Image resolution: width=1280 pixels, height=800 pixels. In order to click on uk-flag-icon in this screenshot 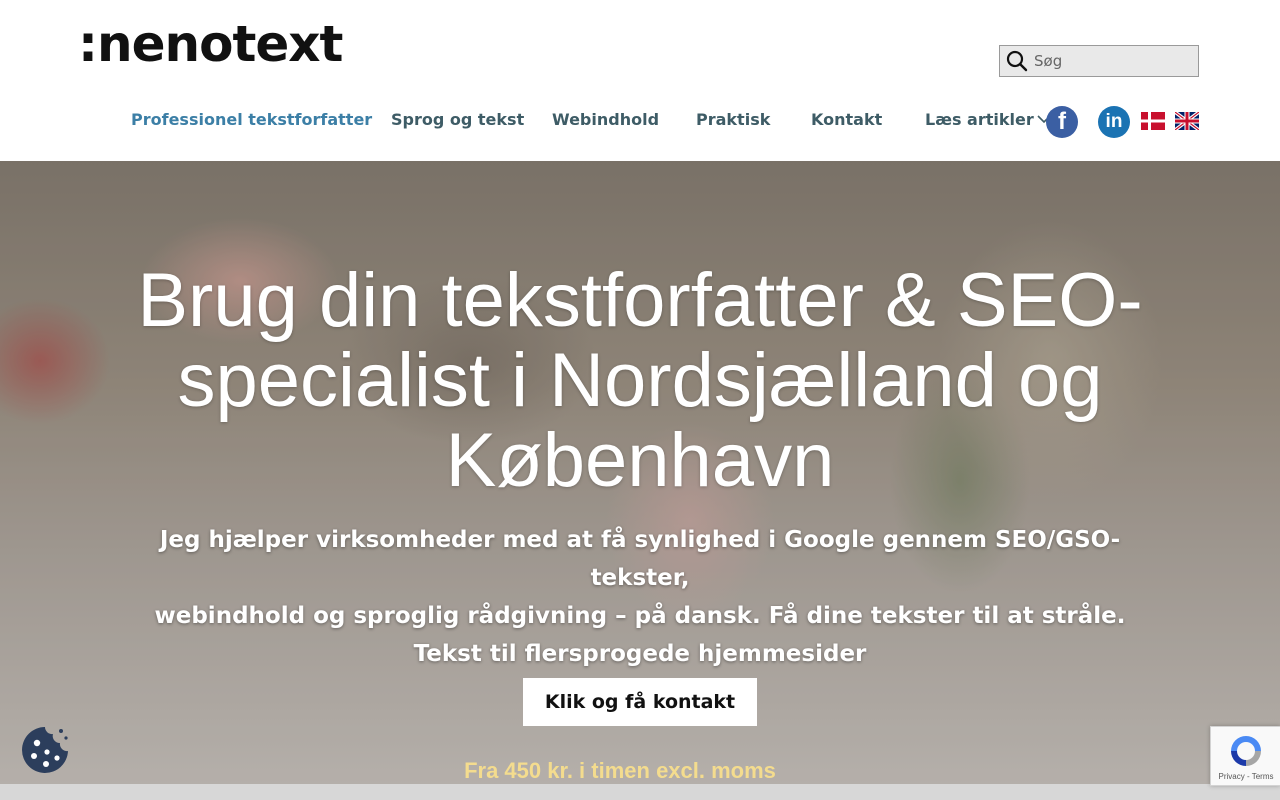, I will do `click(1187, 121)`.